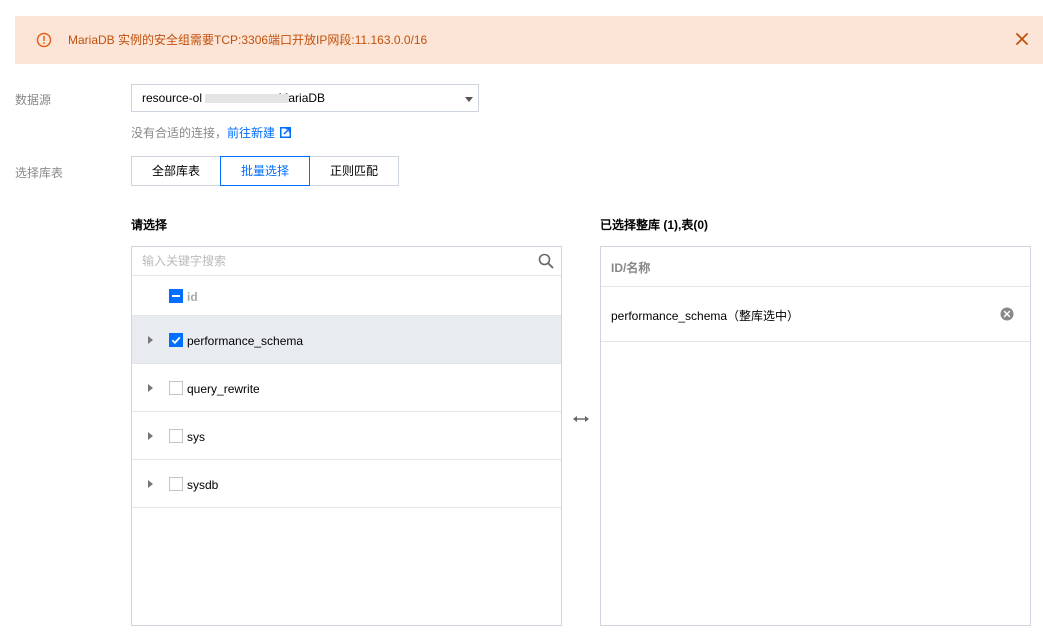 This screenshot has width=1043, height=634. Describe the element at coordinates (546, 261) in the screenshot. I see `search-icon` at that location.